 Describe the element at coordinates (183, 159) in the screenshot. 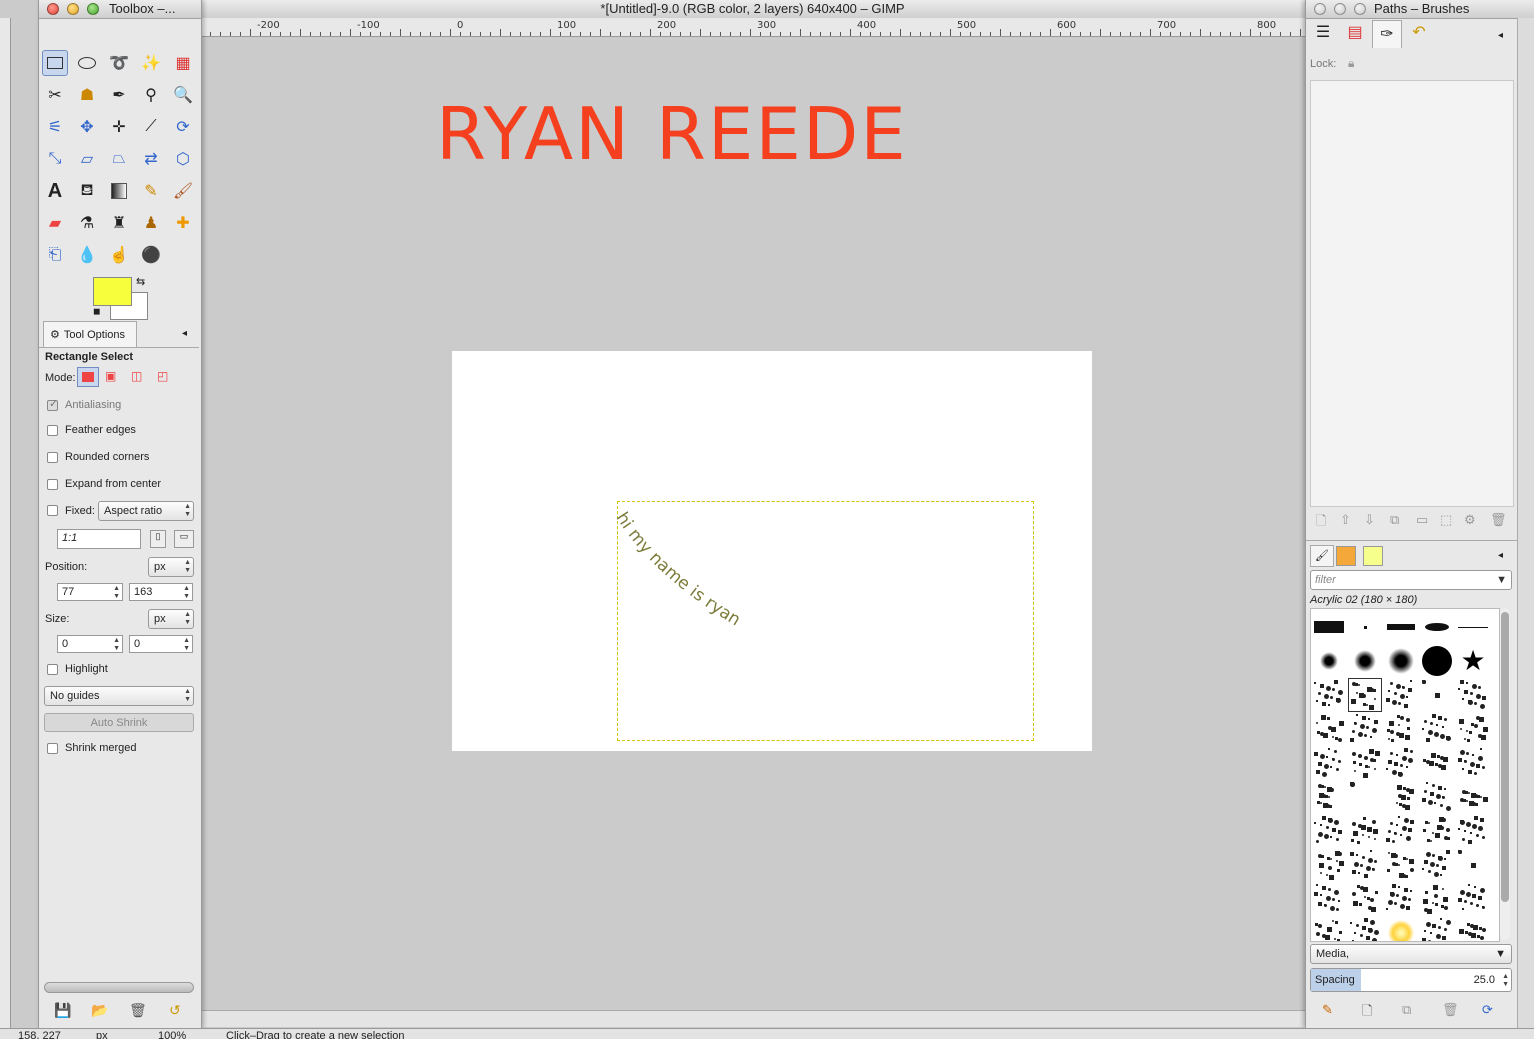

I see `cage-transform-tool-icon: ⬡` at that location.